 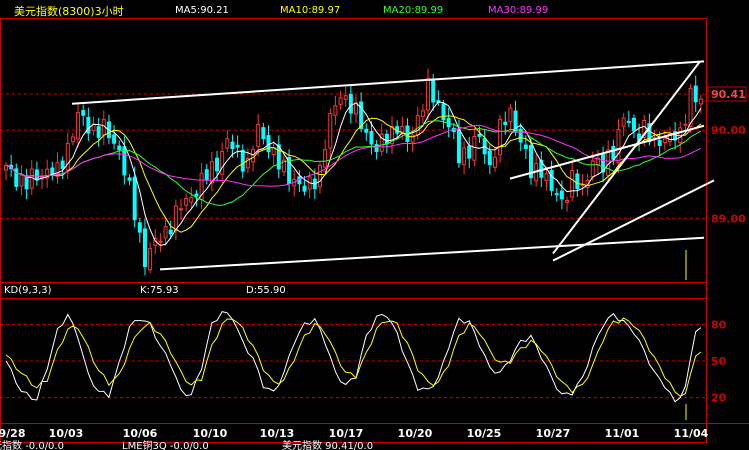 What do you see at coordinates (277, 433) in the screenshot?
I see `x-axis-tick: 10/13` at bounding box center [277, 433].